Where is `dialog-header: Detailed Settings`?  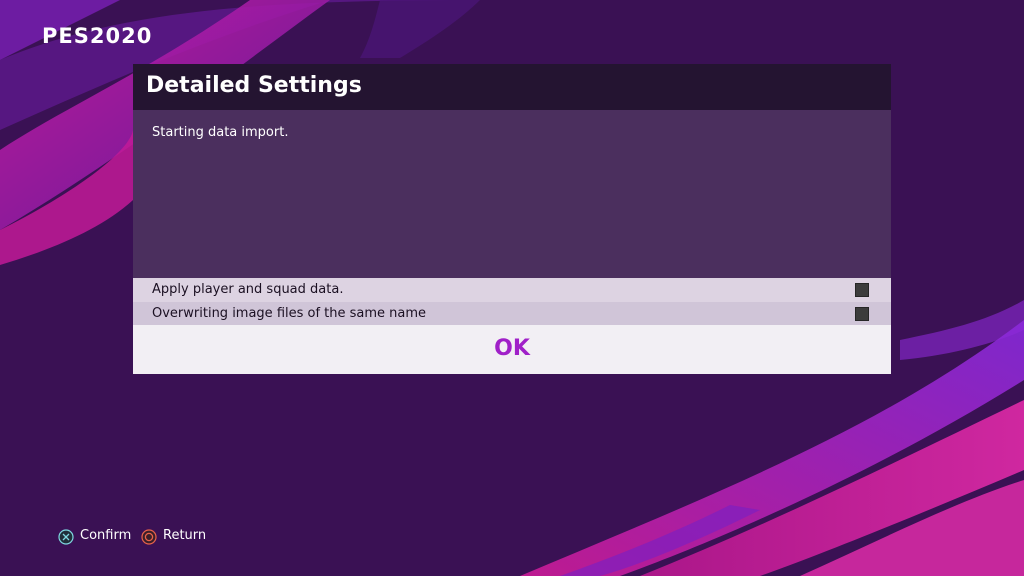
dialog-header: Detailed Settings is located at coordinates (512, 87).